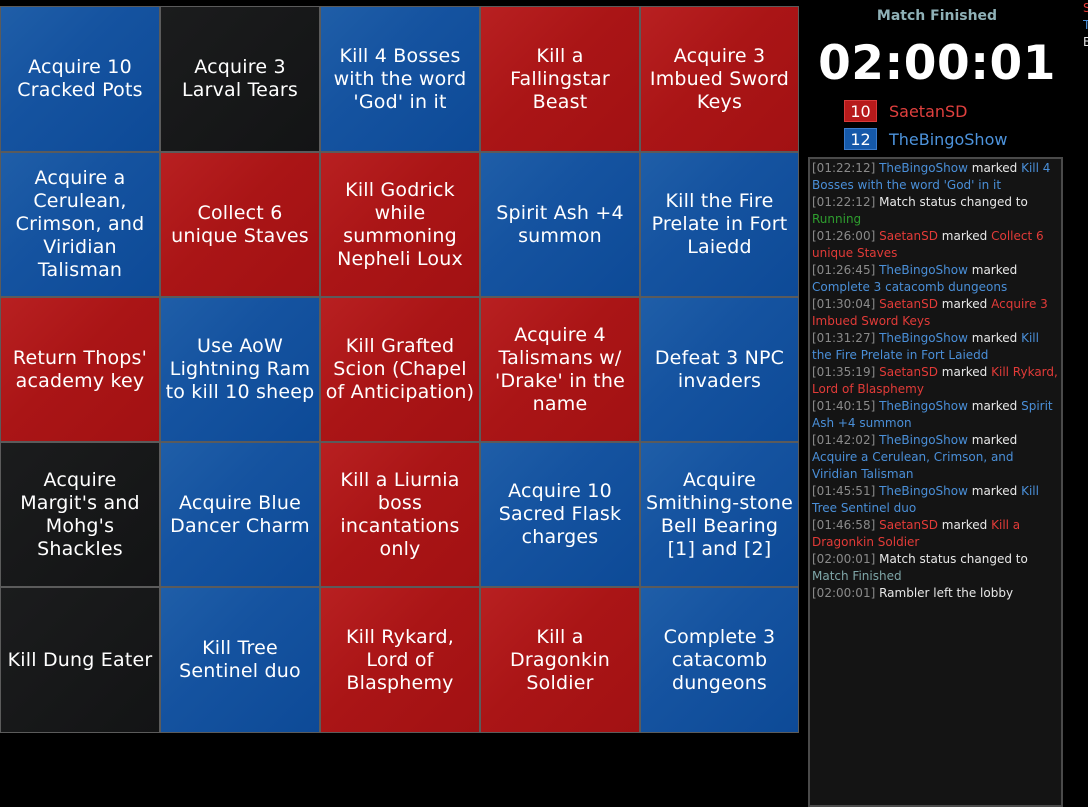 This screenshot has height=807, width=1088. I want to click on player-row-blue: 12 TheBingoShow, so click(925, 139).